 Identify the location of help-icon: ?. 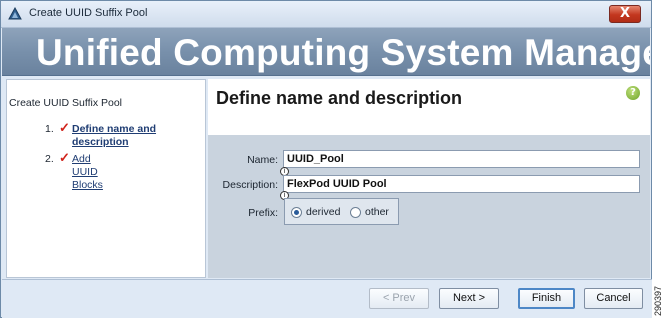
(633, 93).